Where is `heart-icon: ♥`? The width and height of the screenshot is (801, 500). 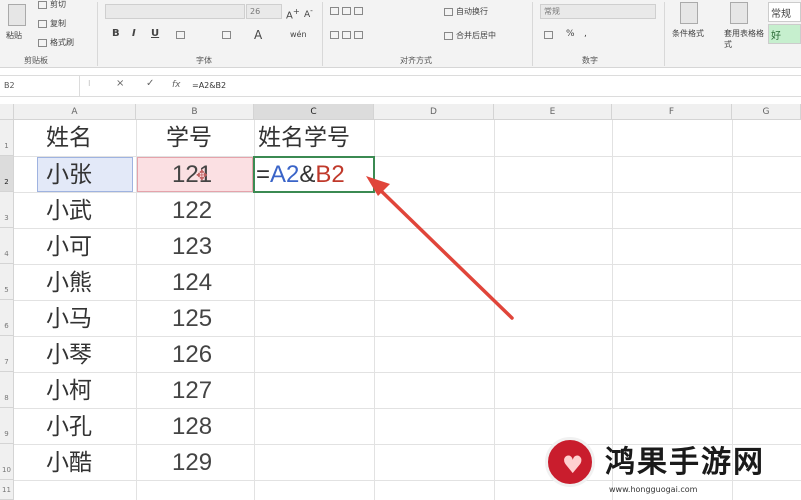 heart-icon: ♥ is located at coordinates (573, 465).